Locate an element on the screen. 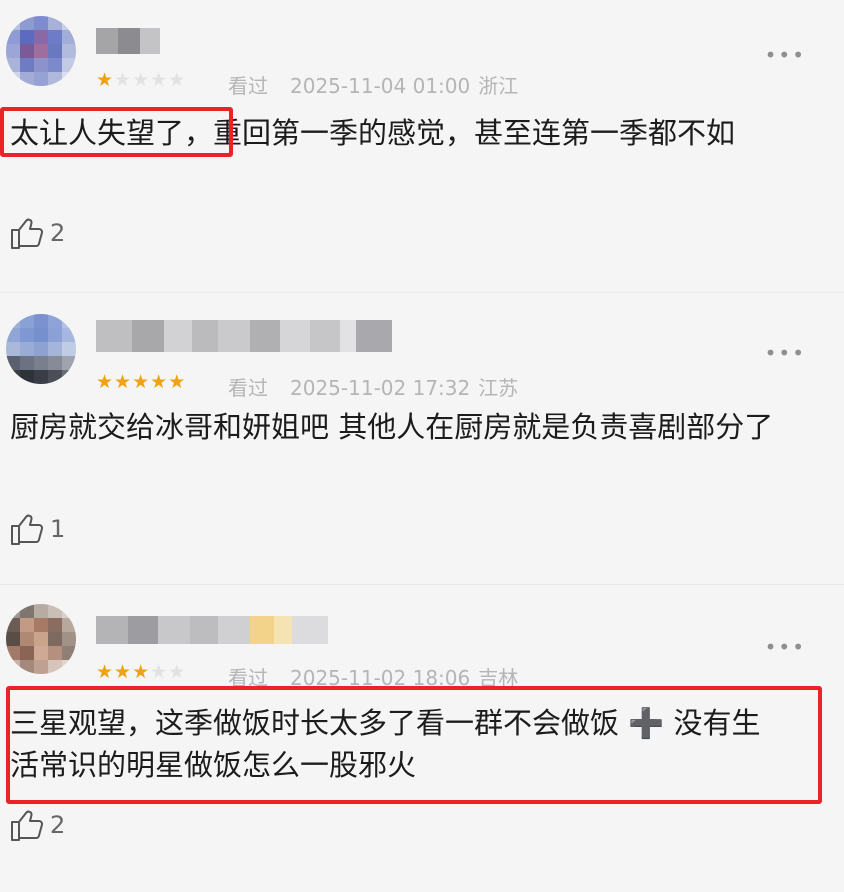 The width and height of the screenshot is (844, 892). like-count: 1 is located at coordinates (58, 529).